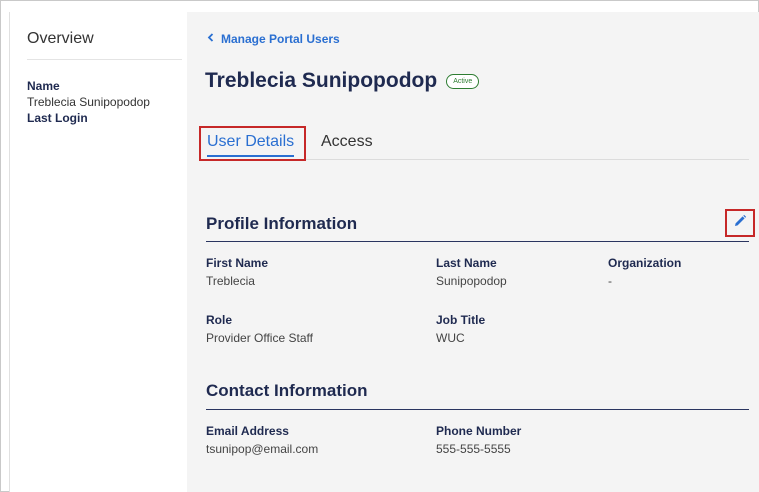 This screenshot has height=492, width=759. What do you see at coordinates (645, 263) in the screenshot?
I see `organization-label: Organization` at bounding box center [645, 263].